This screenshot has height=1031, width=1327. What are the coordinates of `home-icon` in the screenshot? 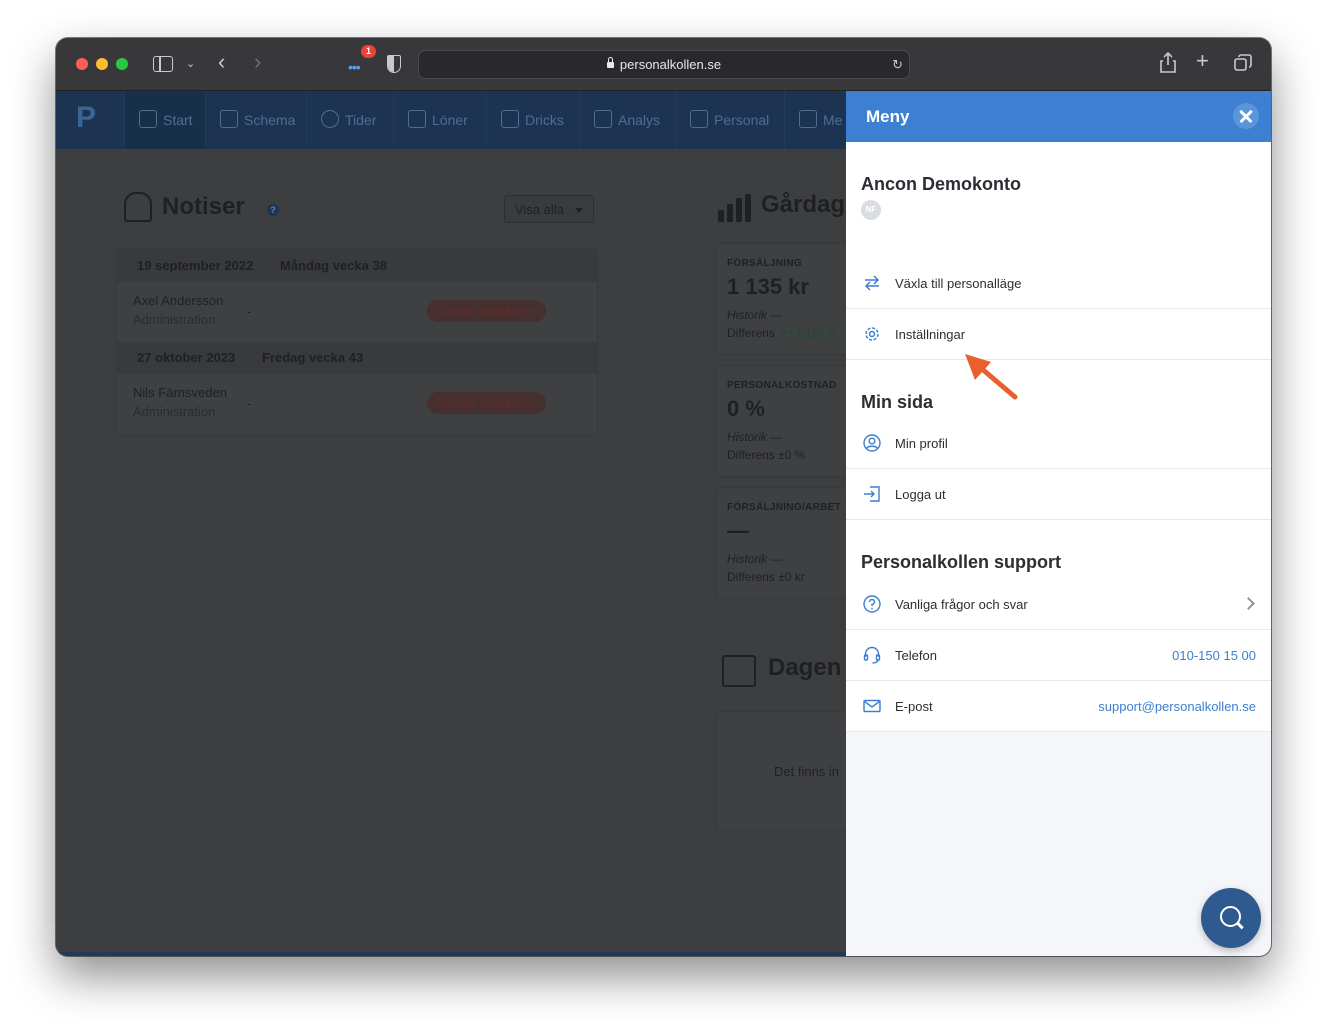 It's located at (148, 119).